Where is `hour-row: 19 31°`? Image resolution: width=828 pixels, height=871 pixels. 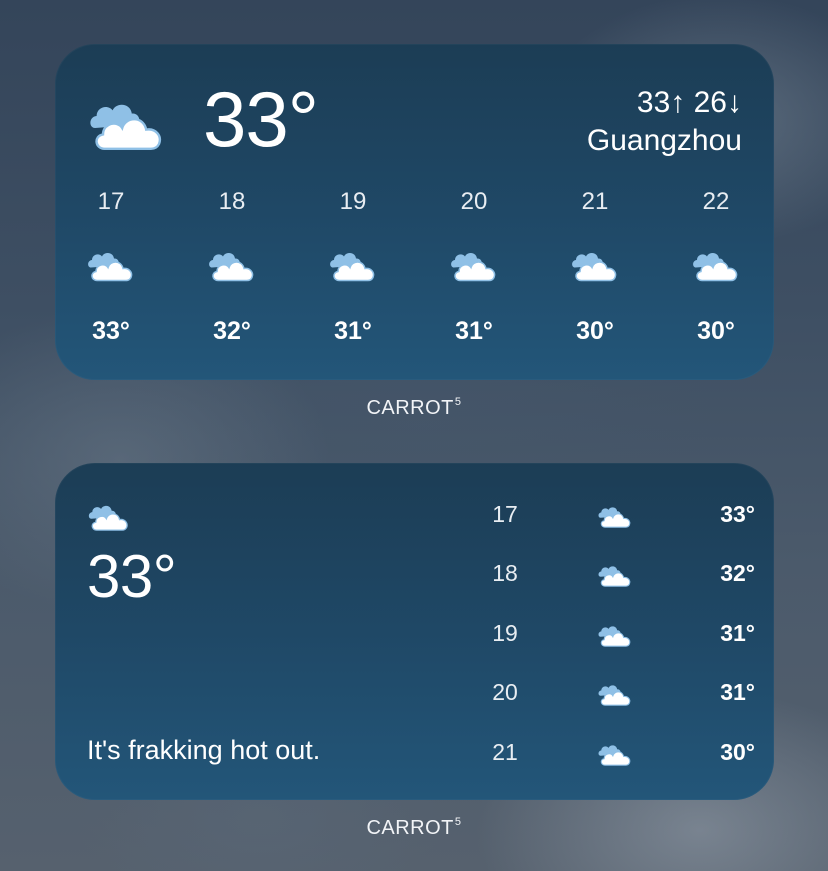 hour-row: 19 31° is located at coordinates (615, 632).